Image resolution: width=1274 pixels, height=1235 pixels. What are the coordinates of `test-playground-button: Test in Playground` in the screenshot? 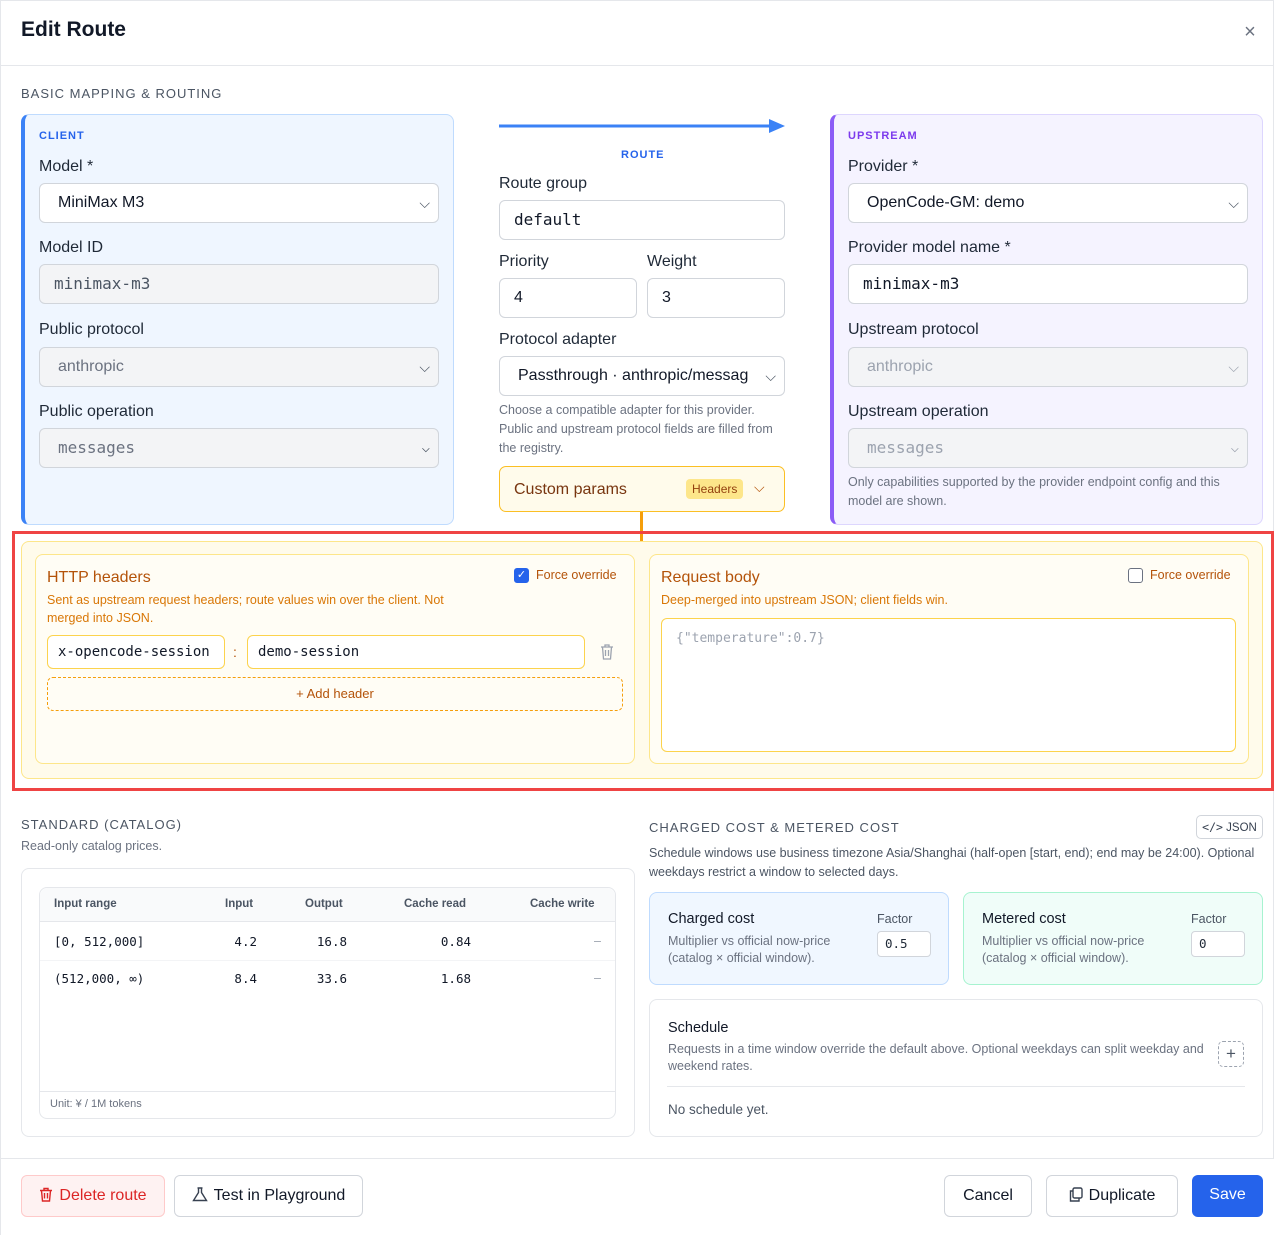 It's located at (268, 1196).